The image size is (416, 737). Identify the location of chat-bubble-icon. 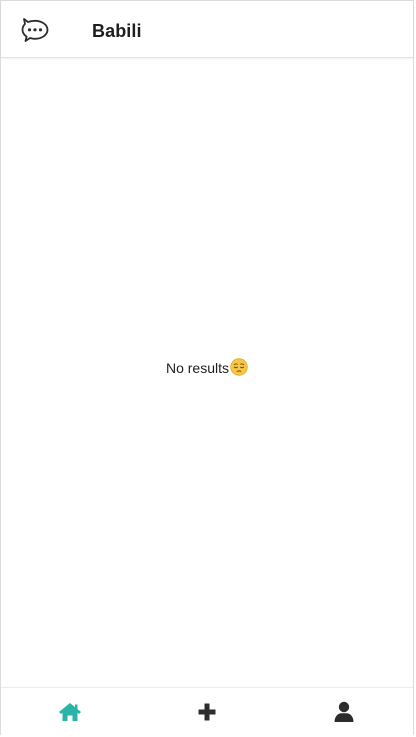
(35, 30).